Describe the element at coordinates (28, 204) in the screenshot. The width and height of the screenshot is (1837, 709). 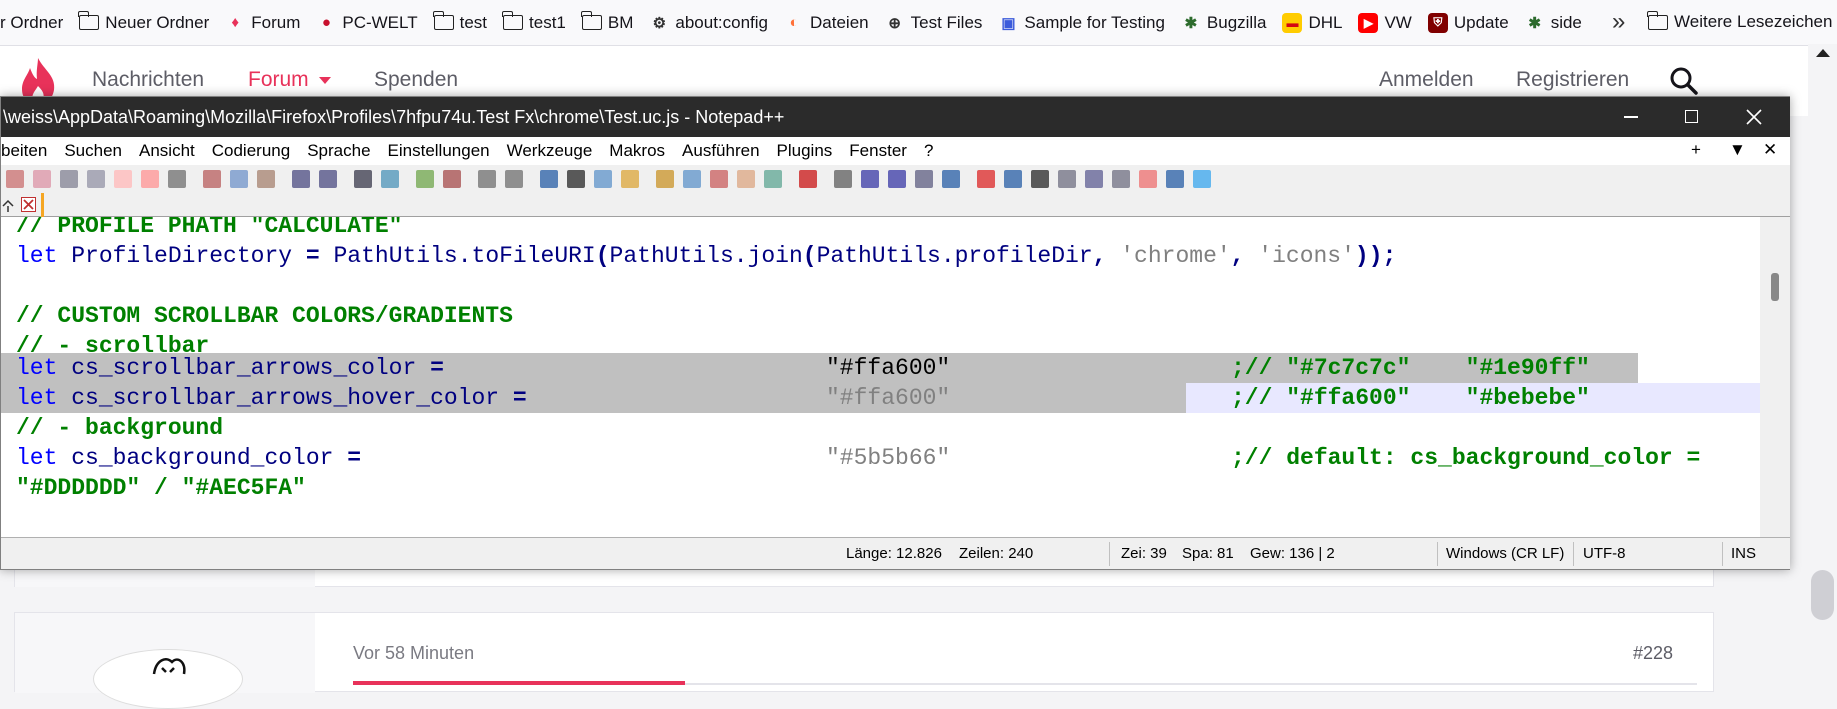
I see `close-document-icon` at that location.